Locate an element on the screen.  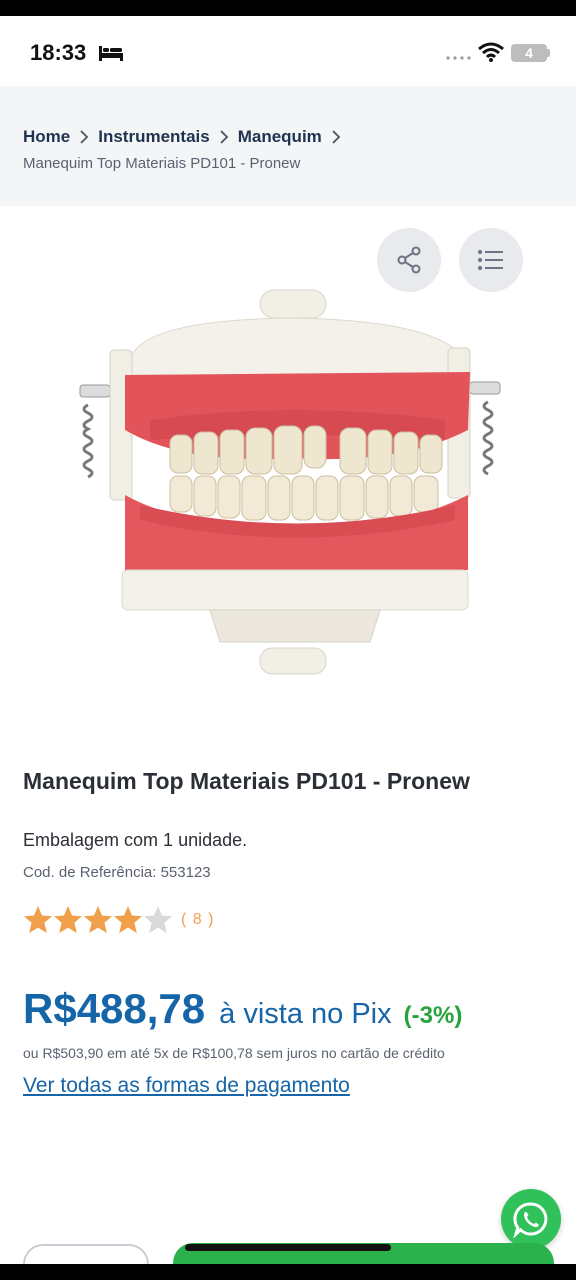
battery-indicator: 4 is located at coordinates (529, 53).